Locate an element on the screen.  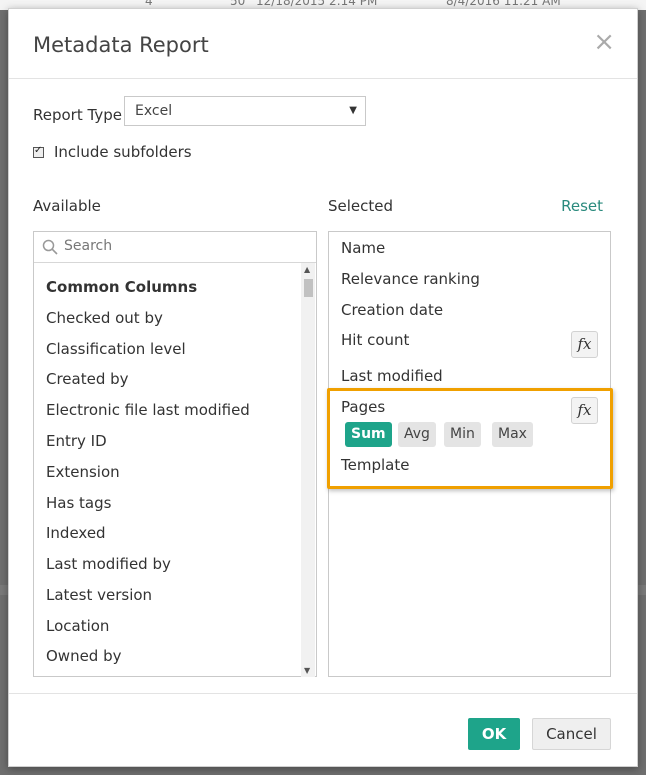
list-item: Latest version is located at coordinates (99, 595).